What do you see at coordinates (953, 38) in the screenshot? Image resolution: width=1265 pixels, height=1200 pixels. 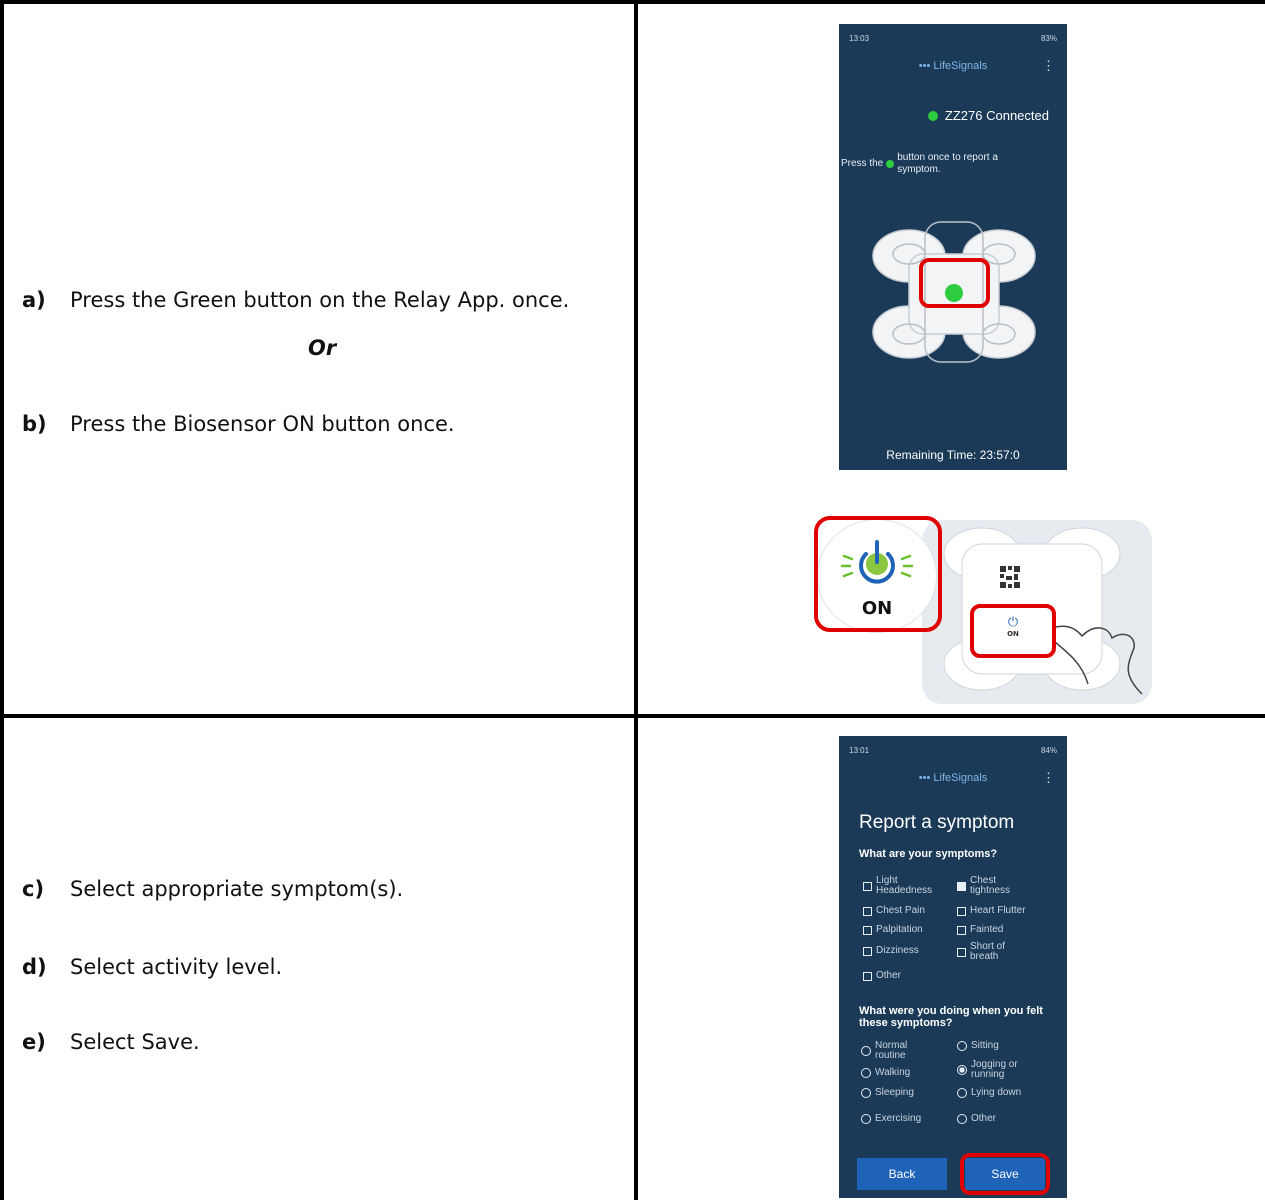 I see `status-bar: 13:03 83%` at bounding box center [953, 38].